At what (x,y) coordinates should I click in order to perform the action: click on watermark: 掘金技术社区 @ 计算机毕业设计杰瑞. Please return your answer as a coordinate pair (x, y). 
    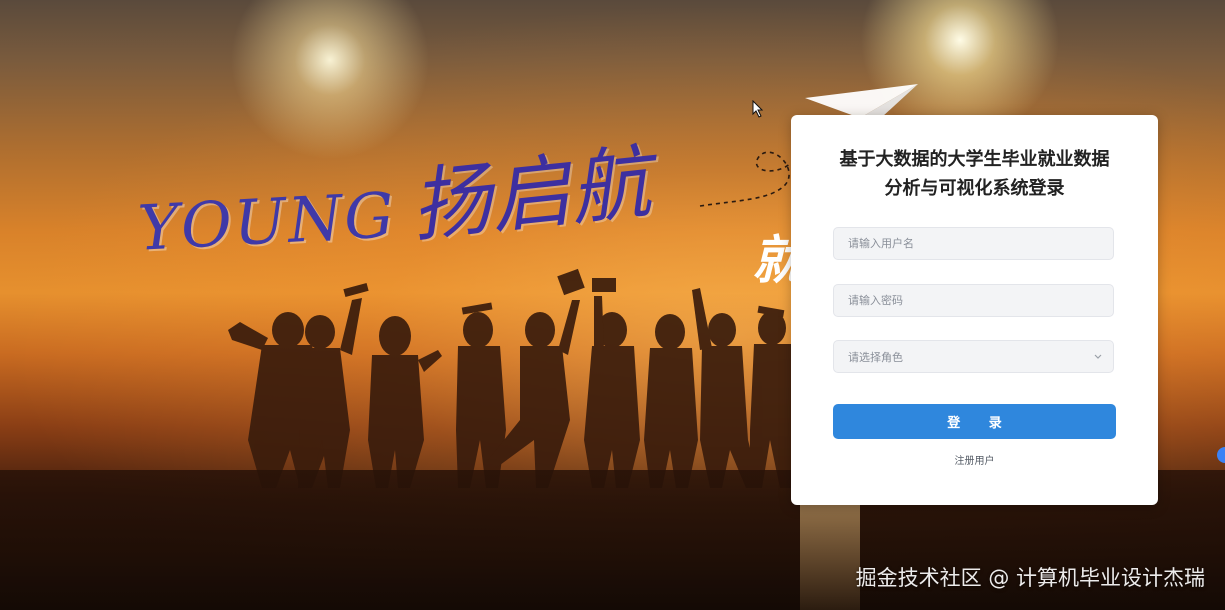
    Looking at the image, I should click on (1030, 578).